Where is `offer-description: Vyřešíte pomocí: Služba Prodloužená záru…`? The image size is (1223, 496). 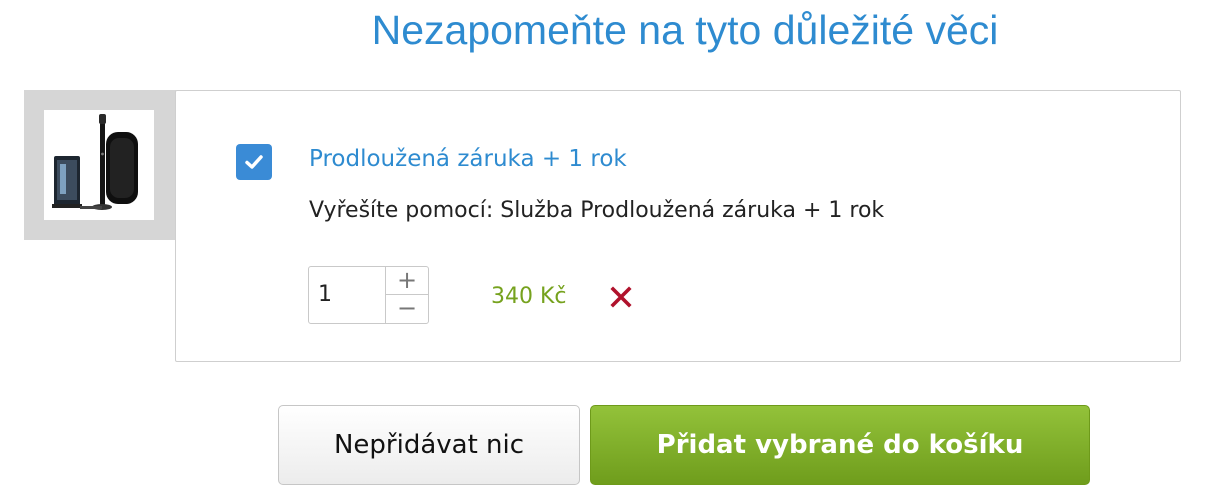 offer-description: Vyřešíte pomocí: Služba Prodloužená záru… is located at coordinates (597, 210).